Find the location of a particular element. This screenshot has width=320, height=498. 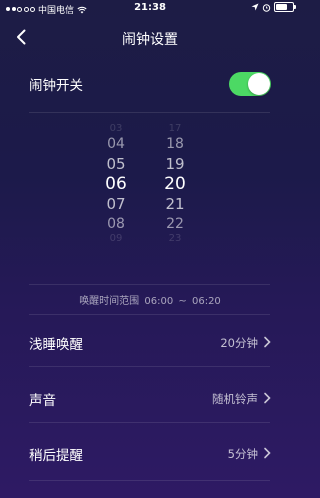

picker-minute-item: 21 is located at coordinates (175, 204).